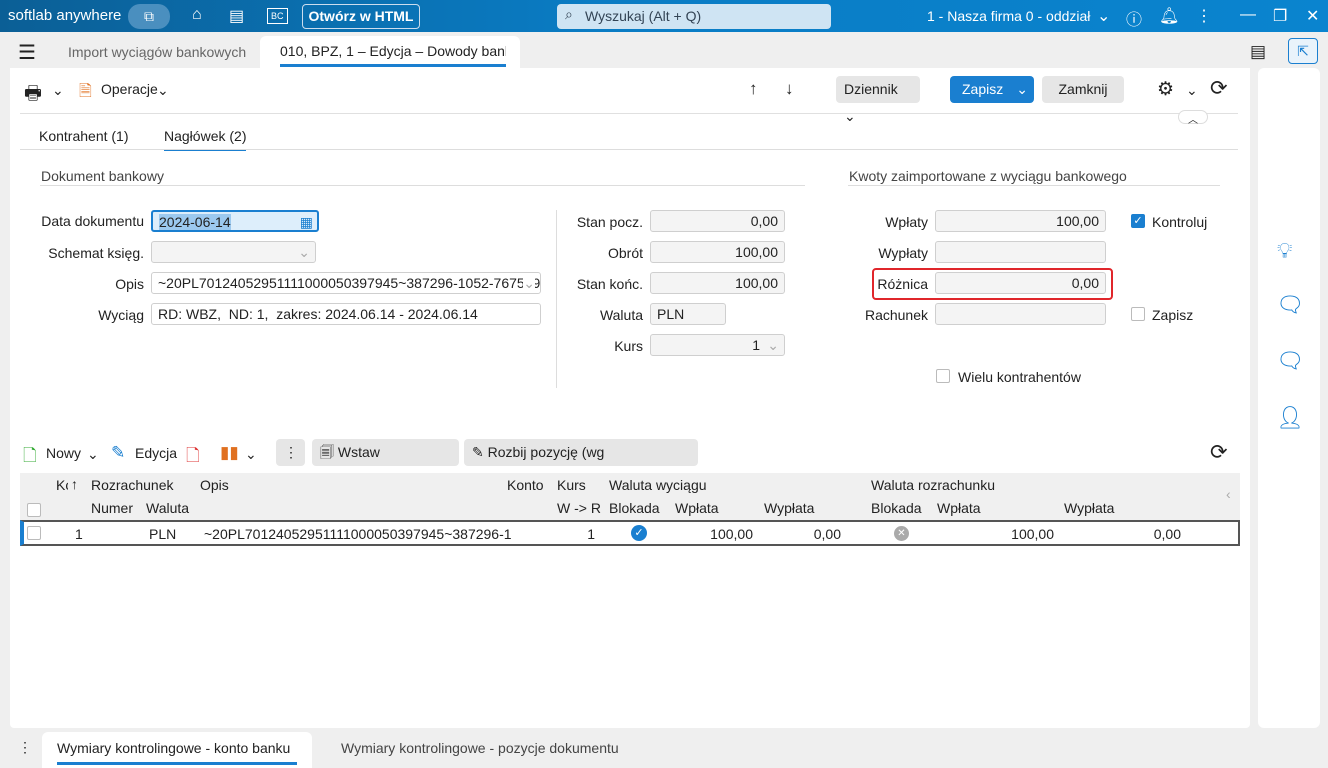 This screenshot has height=768, width=1328. What do you see at coordinates (1165, 89) in the screenshot?
I see `settings-icon: ⚙` at bounding box center [1165, 89].